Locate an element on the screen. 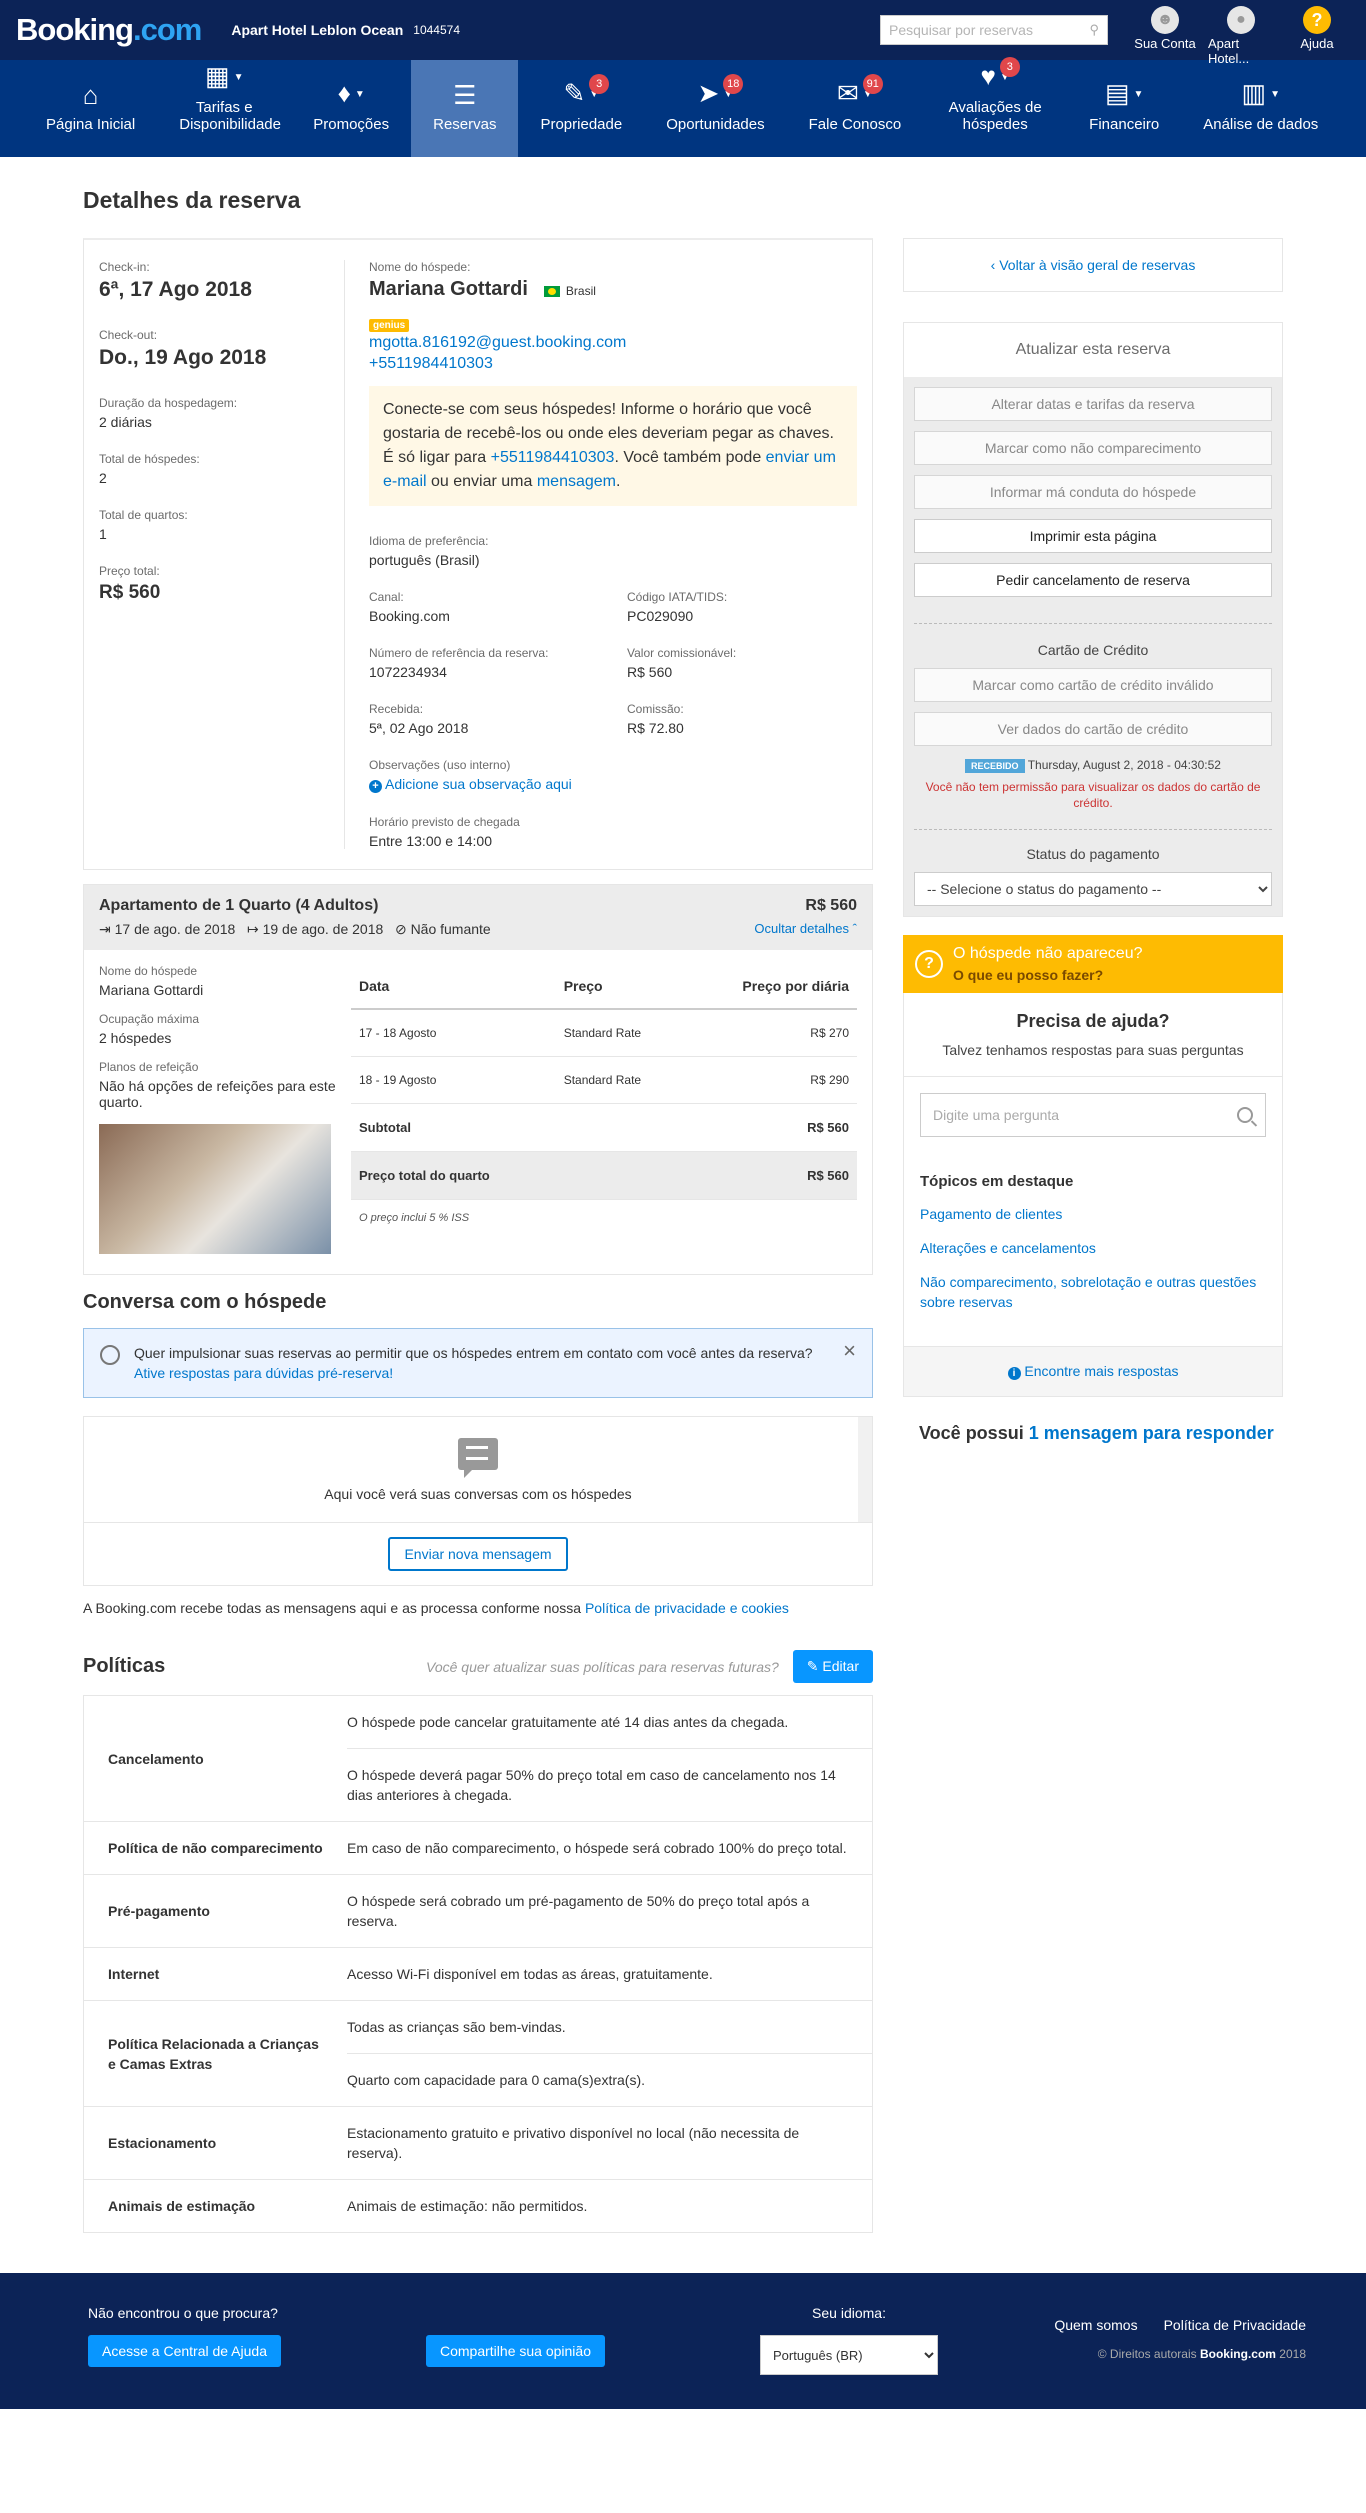 The width and height of the screenshot is (1366, 2513). checkin-date: 6ª, 17 Ago 2018 is located at coordinates (175, 289).